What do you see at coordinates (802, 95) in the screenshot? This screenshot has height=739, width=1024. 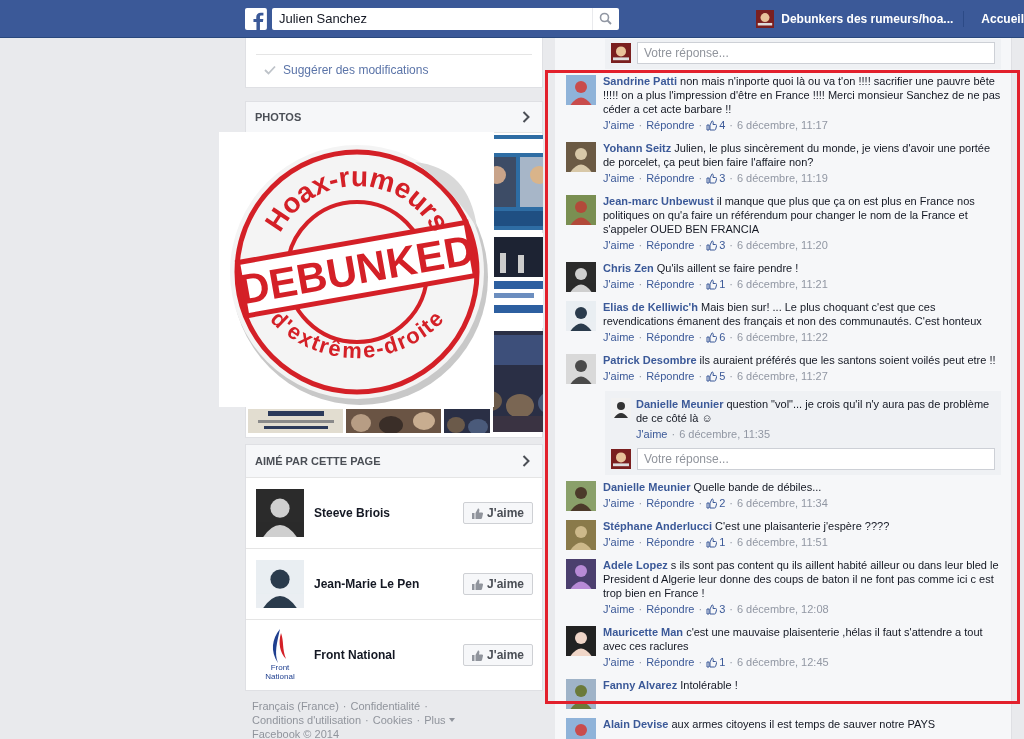 I see `comment-text: Sandrine Patti non mais n'inporte quoi là ou va t'on !!!! sacrifier une pauvre bête !!!!! on a plus l'impression d'être en France !!!! Merci monsieur Sanchez de ne pas céder a cet acte barbare !!` at bounding box center [802, 95].